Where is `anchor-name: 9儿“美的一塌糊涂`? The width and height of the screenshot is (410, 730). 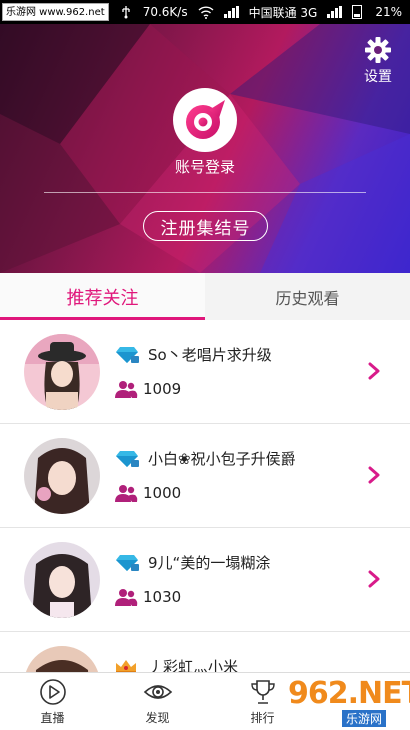
anchor-name: 9儿“美的一塌糊涂 is located at coordinates (209, 563).